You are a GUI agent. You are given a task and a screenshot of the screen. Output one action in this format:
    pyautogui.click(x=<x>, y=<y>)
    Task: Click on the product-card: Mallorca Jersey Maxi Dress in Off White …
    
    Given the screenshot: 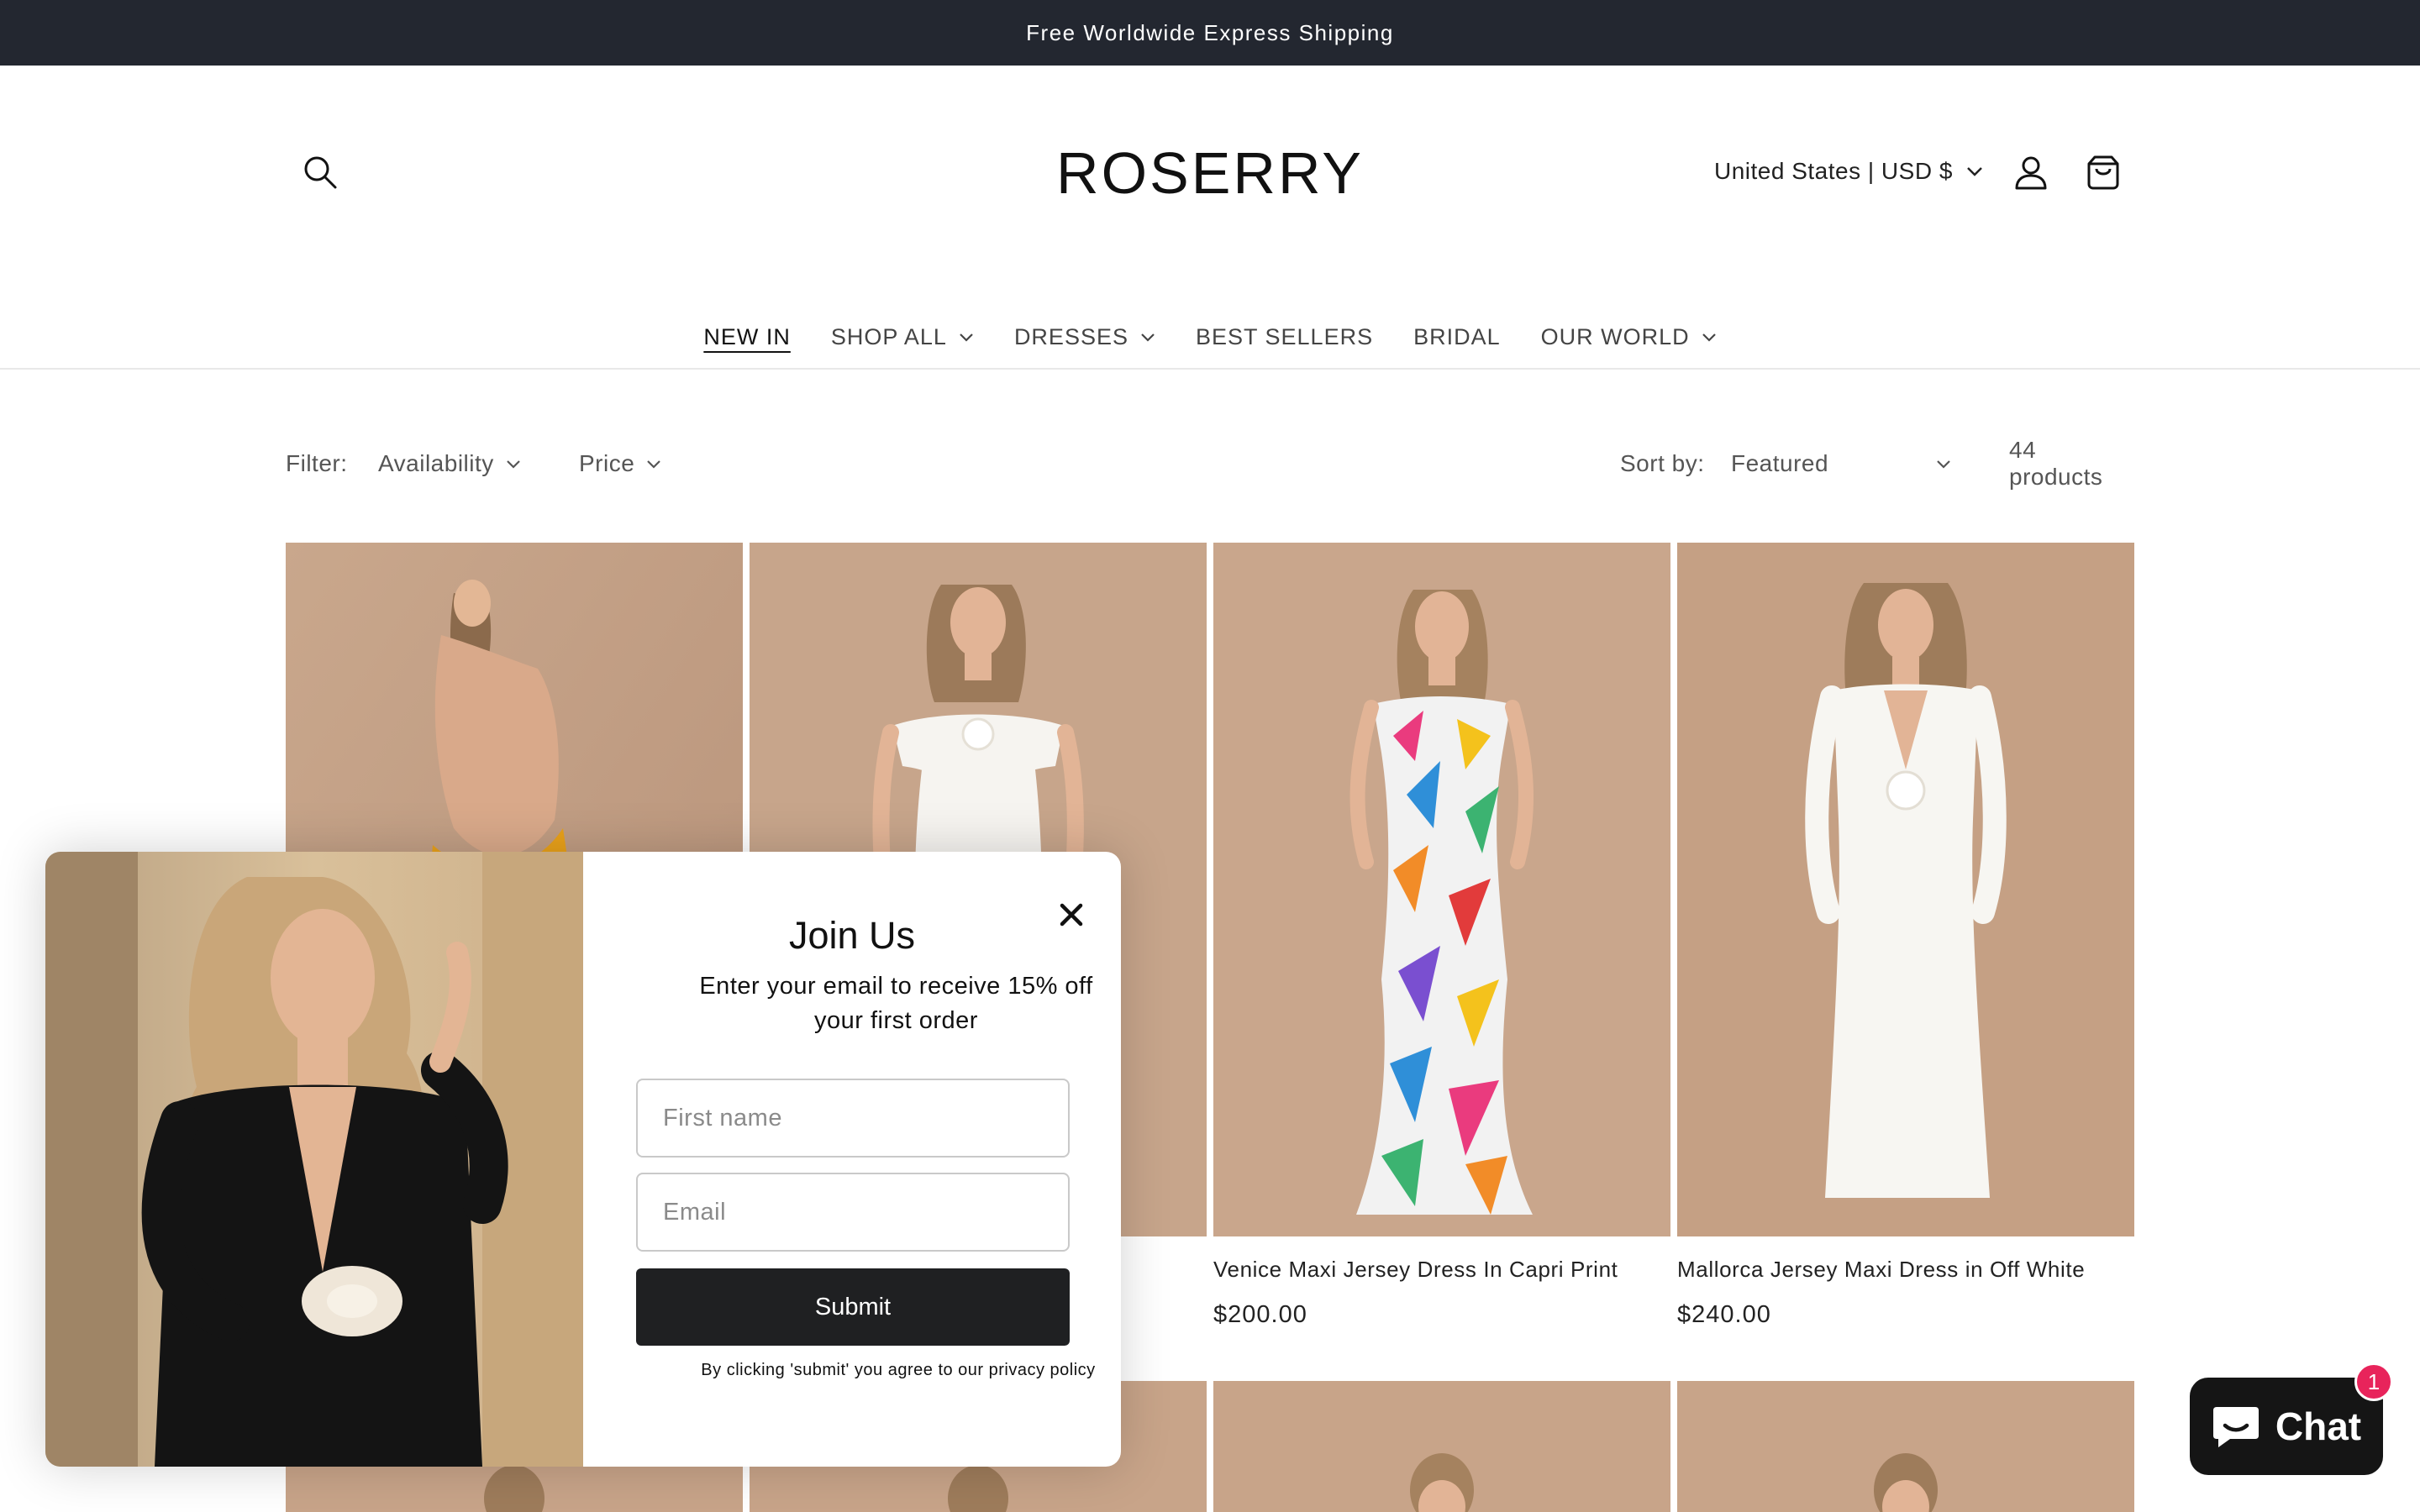 What is the action you would take?
    pyautogui.click(x=1906, y=936)
    